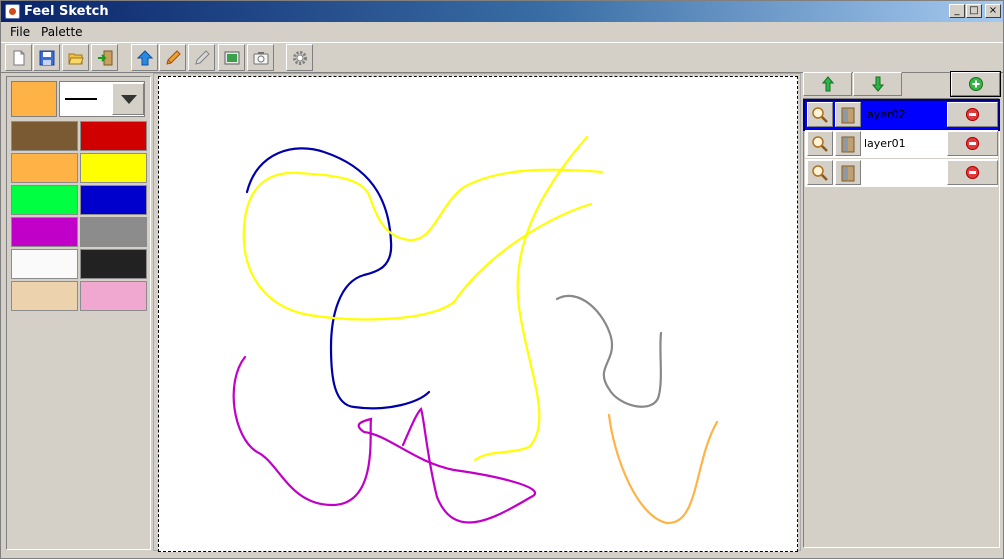 This screenshot has height=559, width=1004. I want to click on pencil-icon, so click(173, 57).